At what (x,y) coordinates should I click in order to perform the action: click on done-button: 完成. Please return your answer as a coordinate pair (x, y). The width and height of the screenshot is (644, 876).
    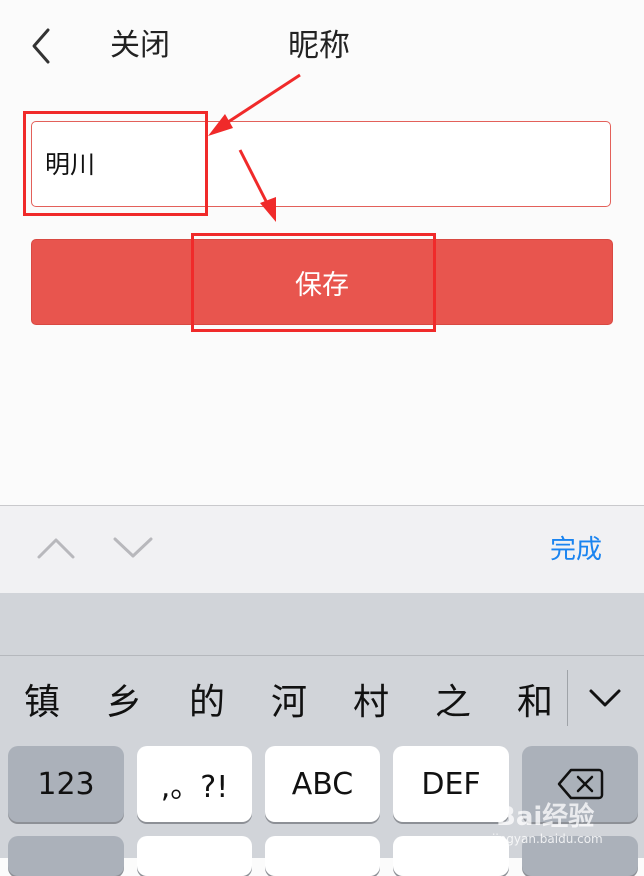
    Looking at the image, I should click on (576, 550).